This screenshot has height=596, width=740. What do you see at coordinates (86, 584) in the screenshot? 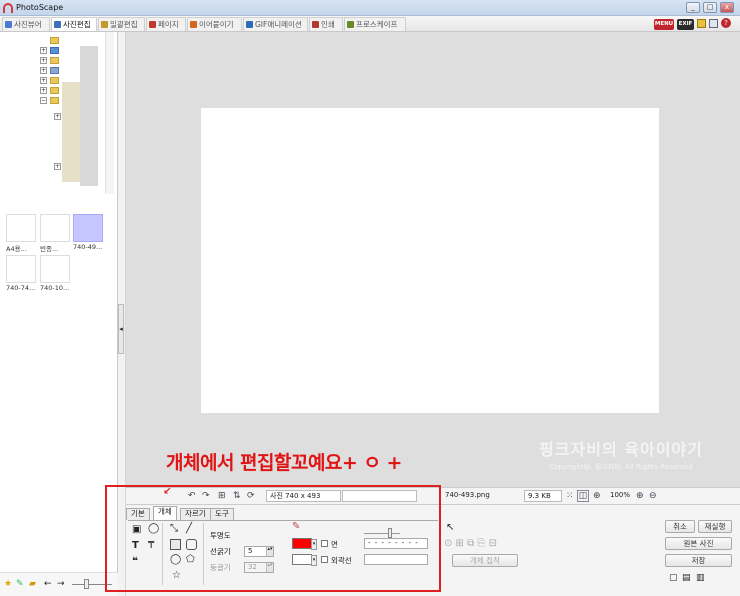
I see `thumbnail-size-slider` at bounding box center [86, 584].